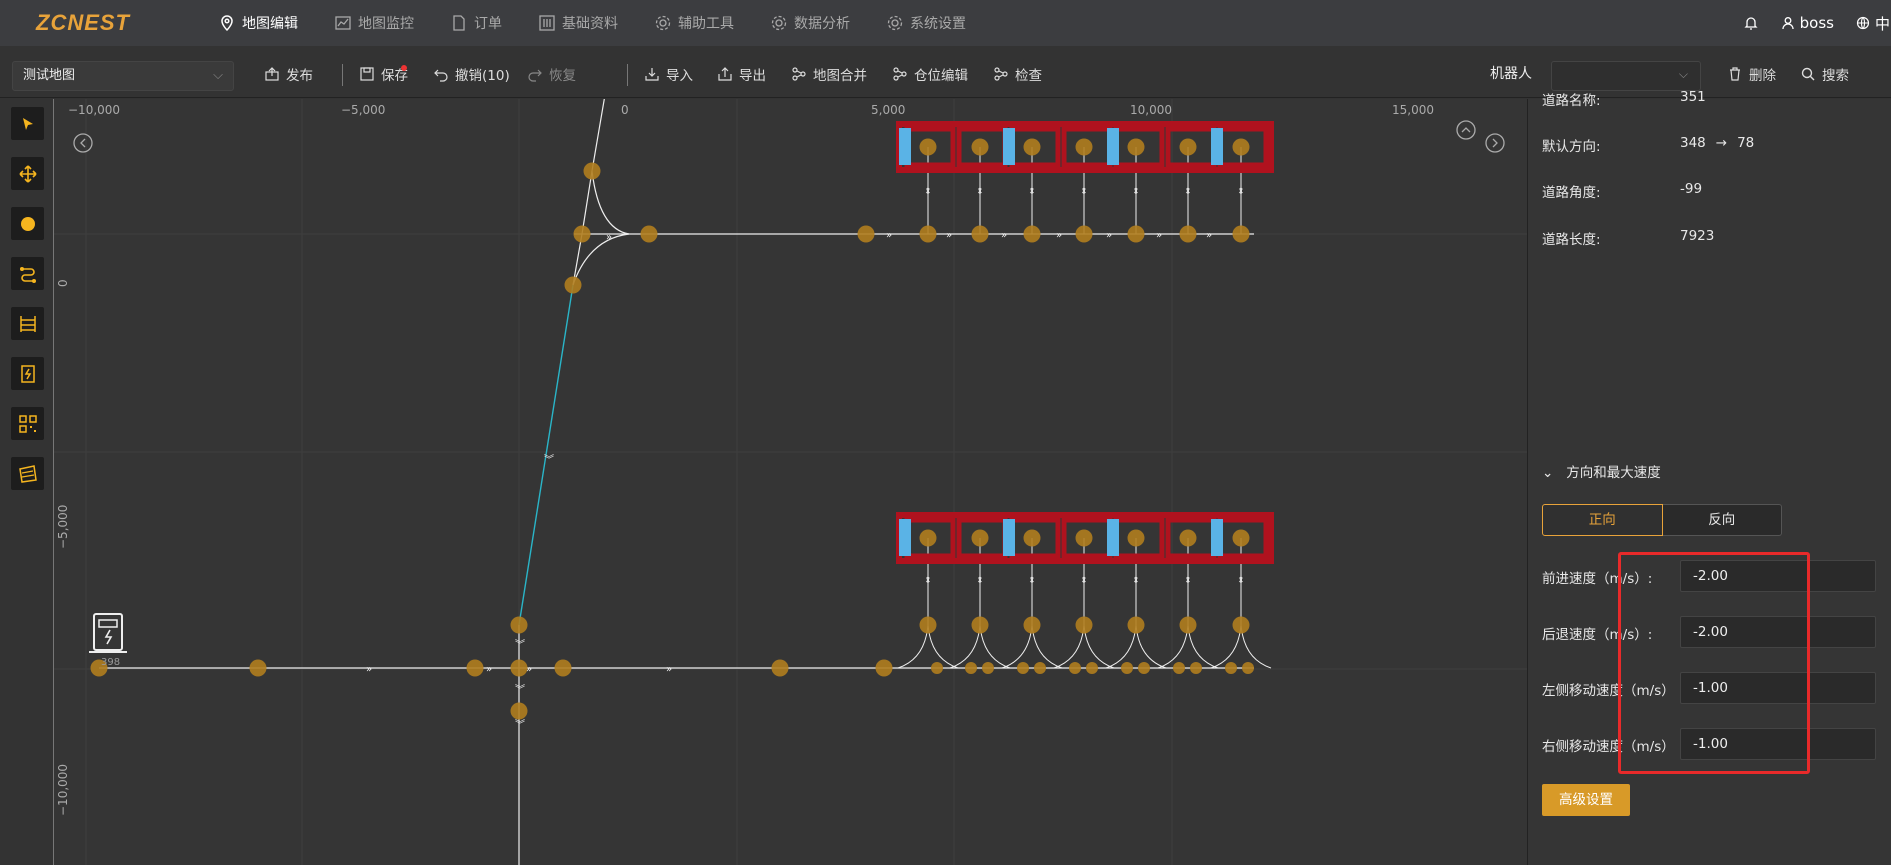 Image resolution: width=1891 pixels, height=865 pixels. Describe the element at coordinates (752, 76) in the screenshot. I see `export-label: 导出` at that location.